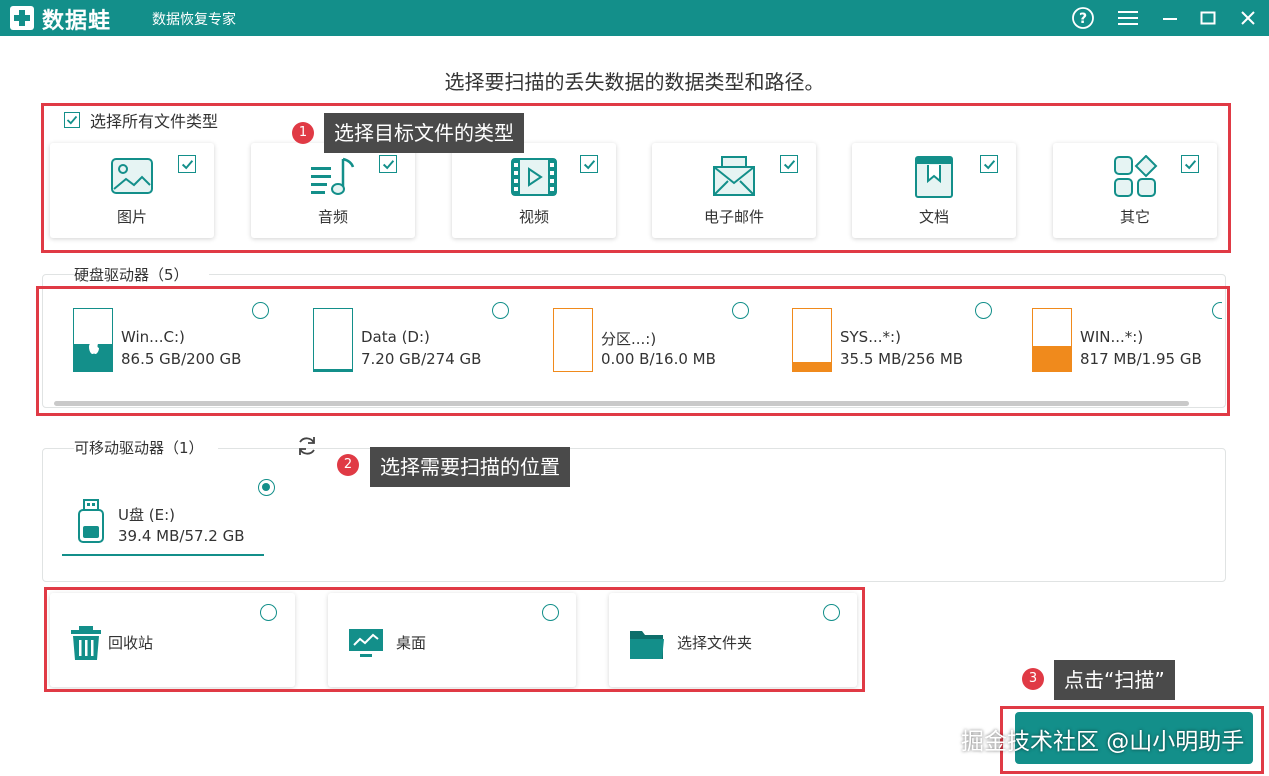 This screenshot has height=776, width=1269. What do you see at coordinates (734, 176) in the screenshot?
I see `email-icon` at bounding box center [734, 176].